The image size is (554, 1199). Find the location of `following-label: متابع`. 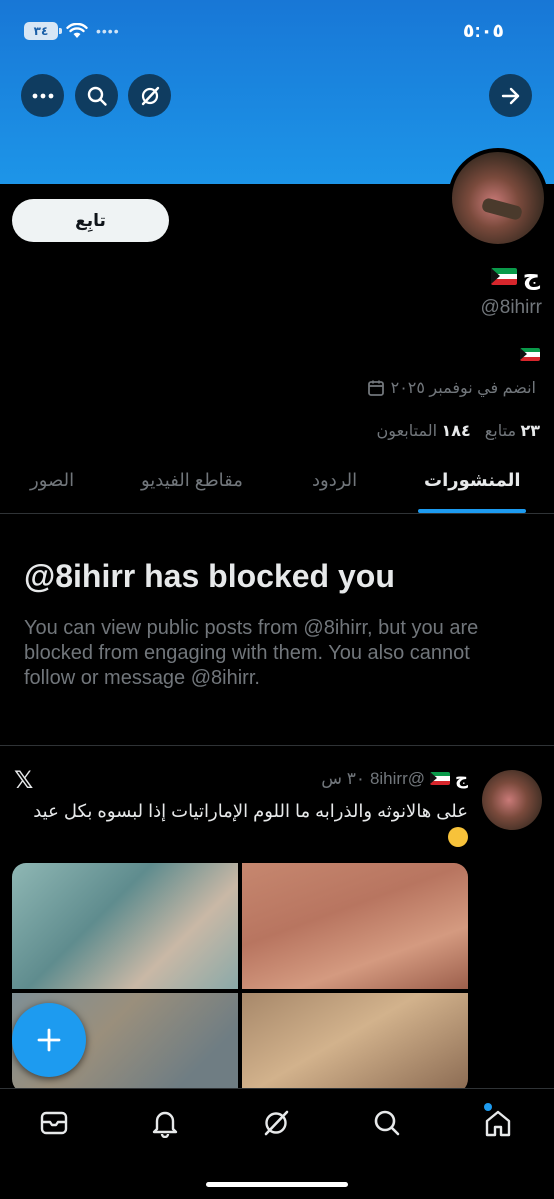

following-label: متابع is located at coordinates (500, 431).